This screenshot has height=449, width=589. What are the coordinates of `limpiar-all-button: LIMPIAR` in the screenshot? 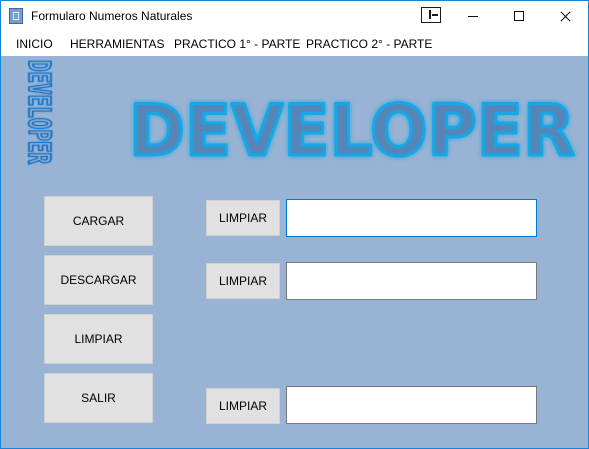 It's located at (98, 339).